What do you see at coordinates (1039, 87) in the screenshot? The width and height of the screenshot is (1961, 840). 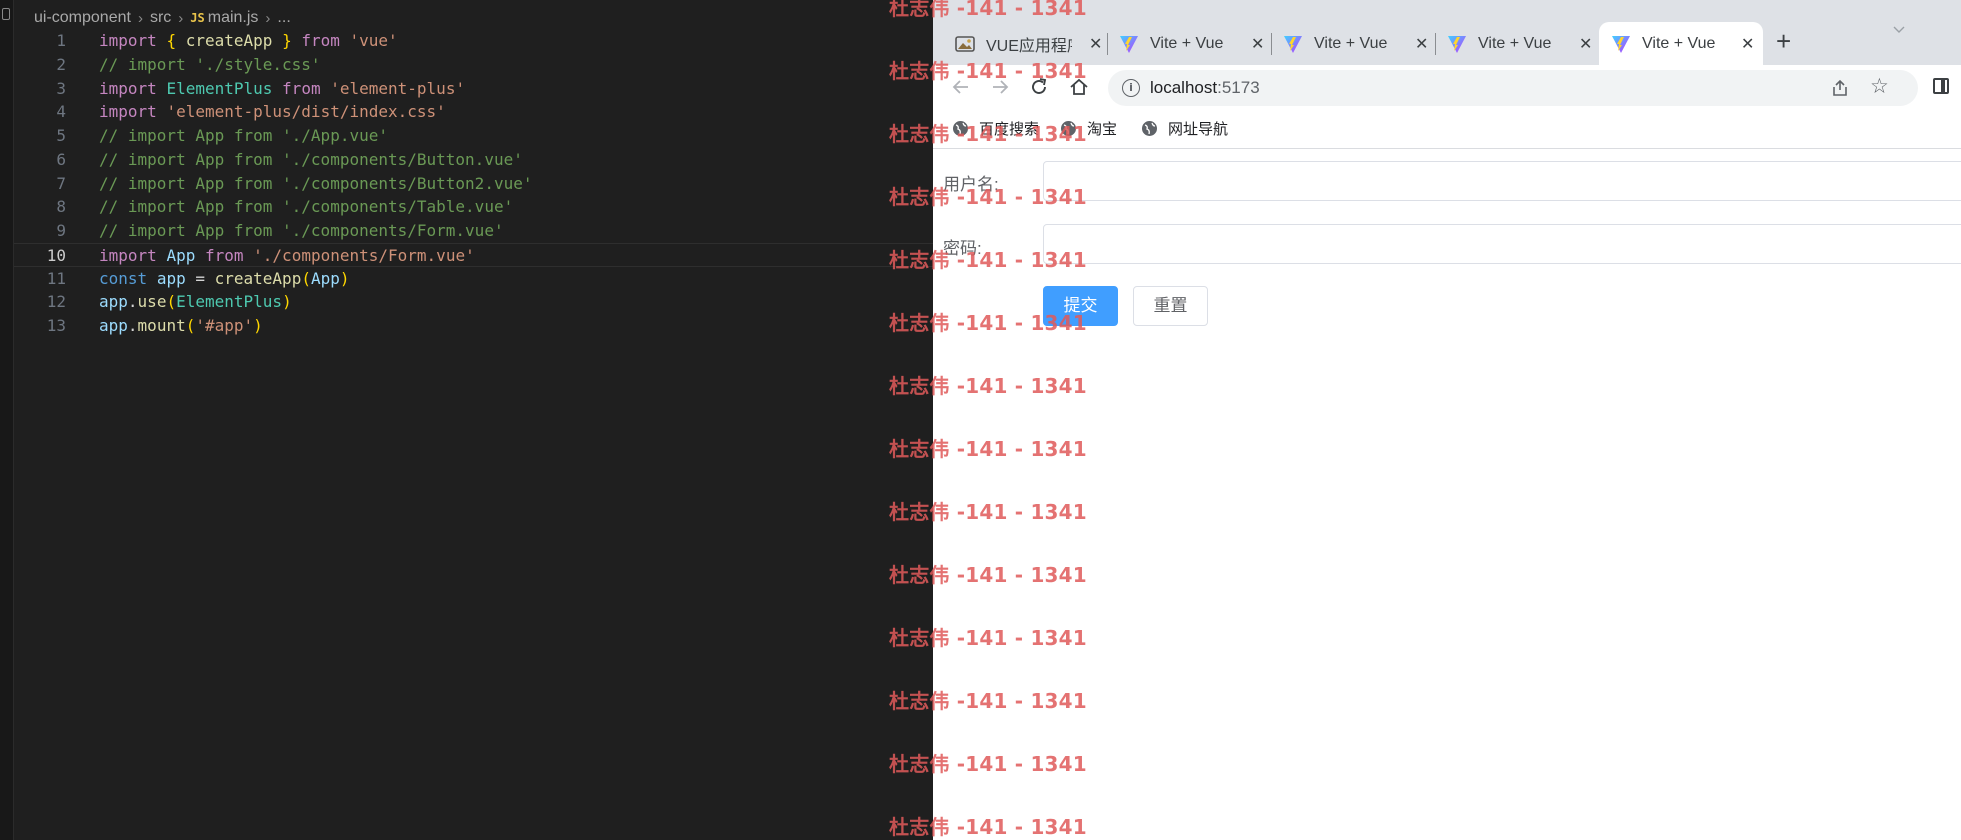 I see `reload-icon` at bounding box center [1039, 87].